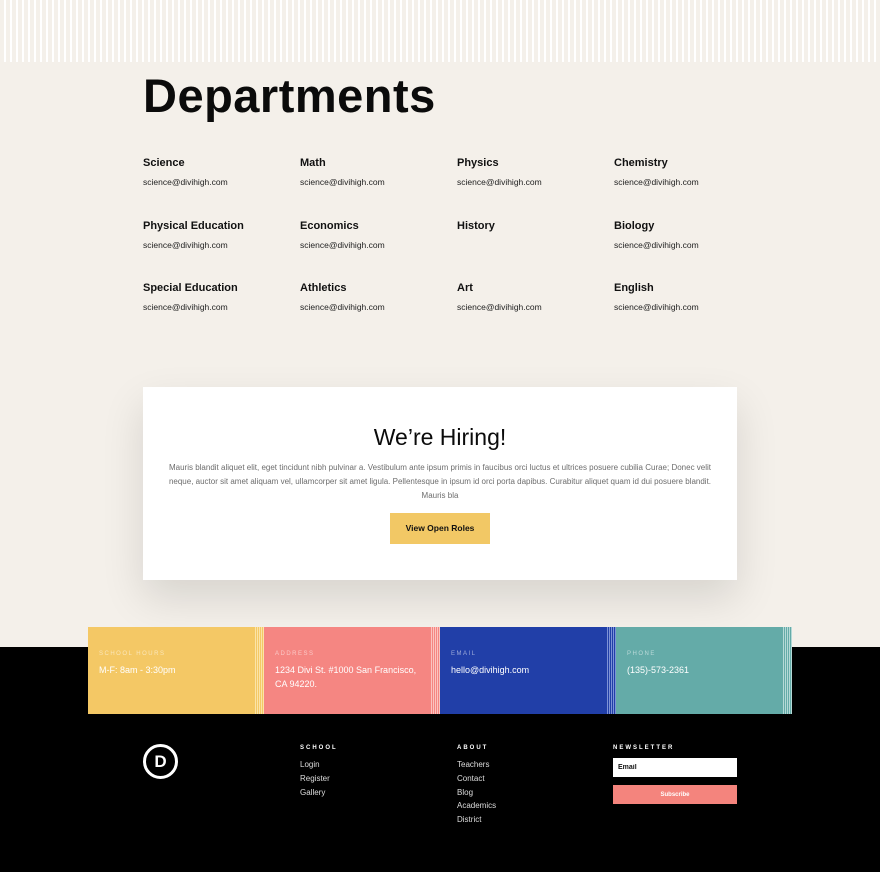  I want to click on department-name: Special Education, so click(190, 288).